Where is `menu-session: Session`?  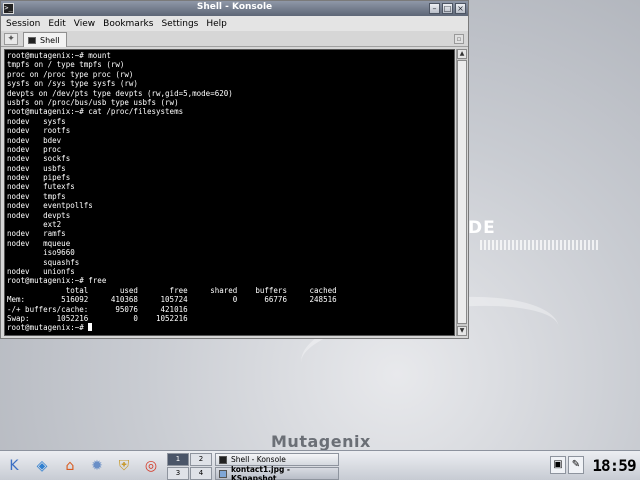
menu-session: Session is located at coordinates (23, 24).